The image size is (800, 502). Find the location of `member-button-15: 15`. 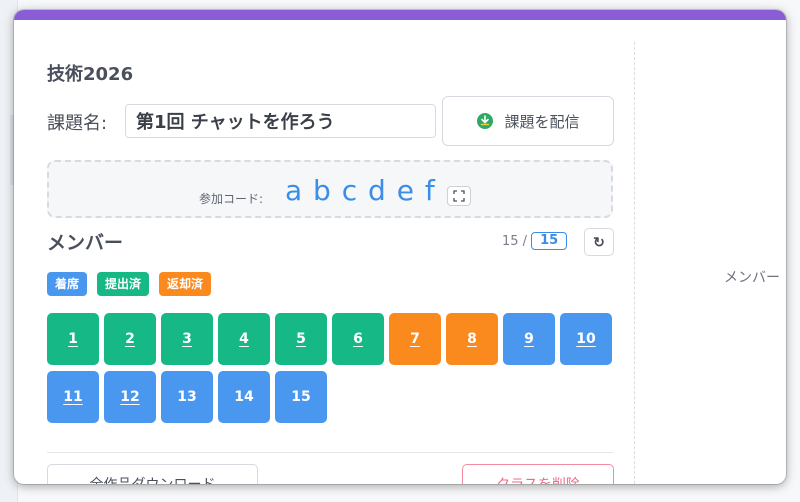

member-button-15: 15 is located at coordinates (301, 397).